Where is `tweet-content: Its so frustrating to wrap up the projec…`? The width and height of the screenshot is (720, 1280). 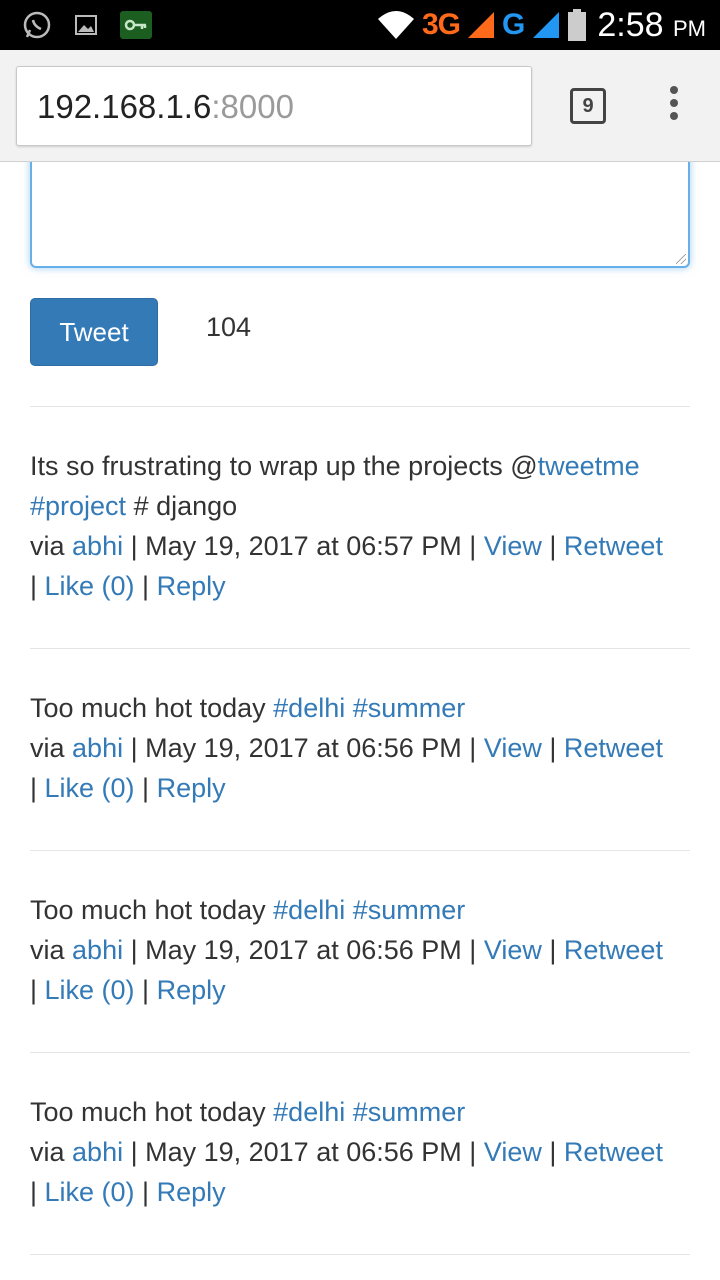 tweet-content: Its so frustrating to wrap up the projec… is located at coordinates (335, 486).